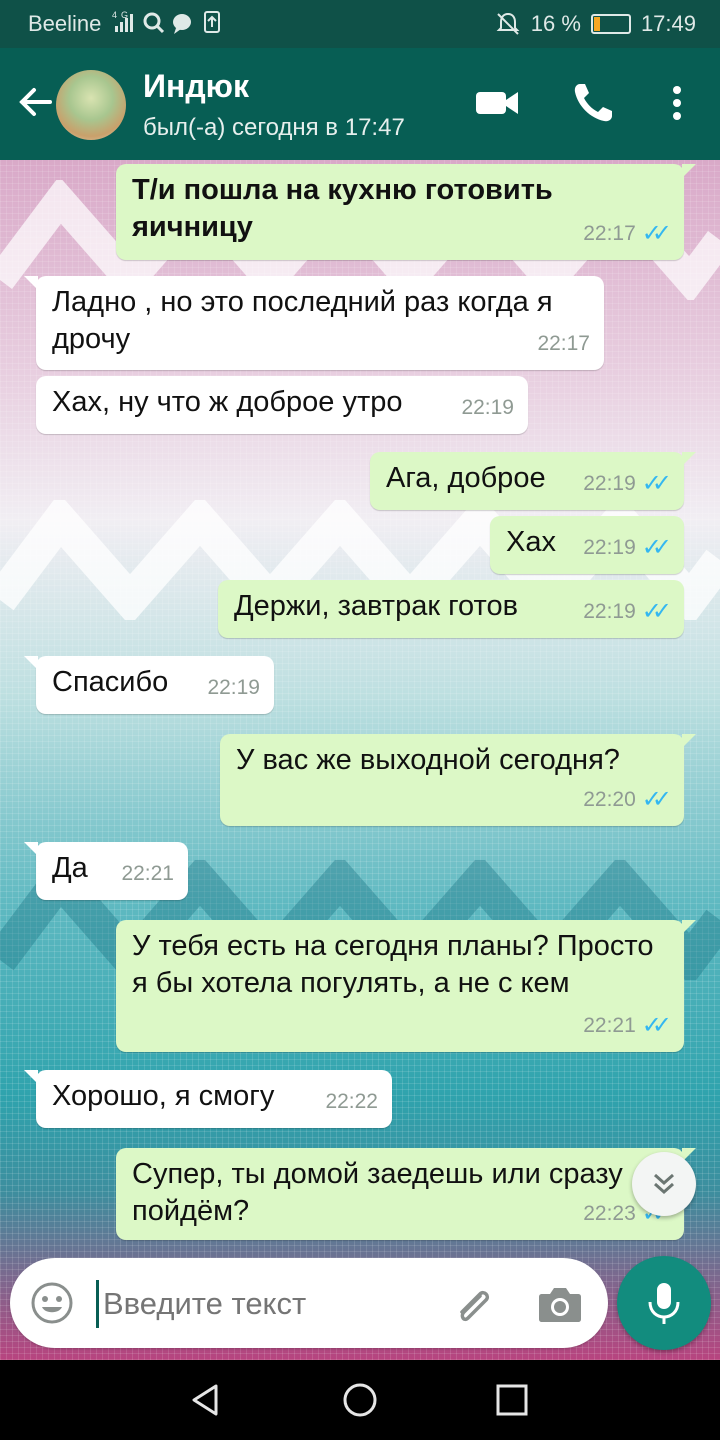 This screenshot has width=720, height=1440. Describe the element at coordinates (172, 26) in the screenshot. I see `signal-icon: 4G` at that location.